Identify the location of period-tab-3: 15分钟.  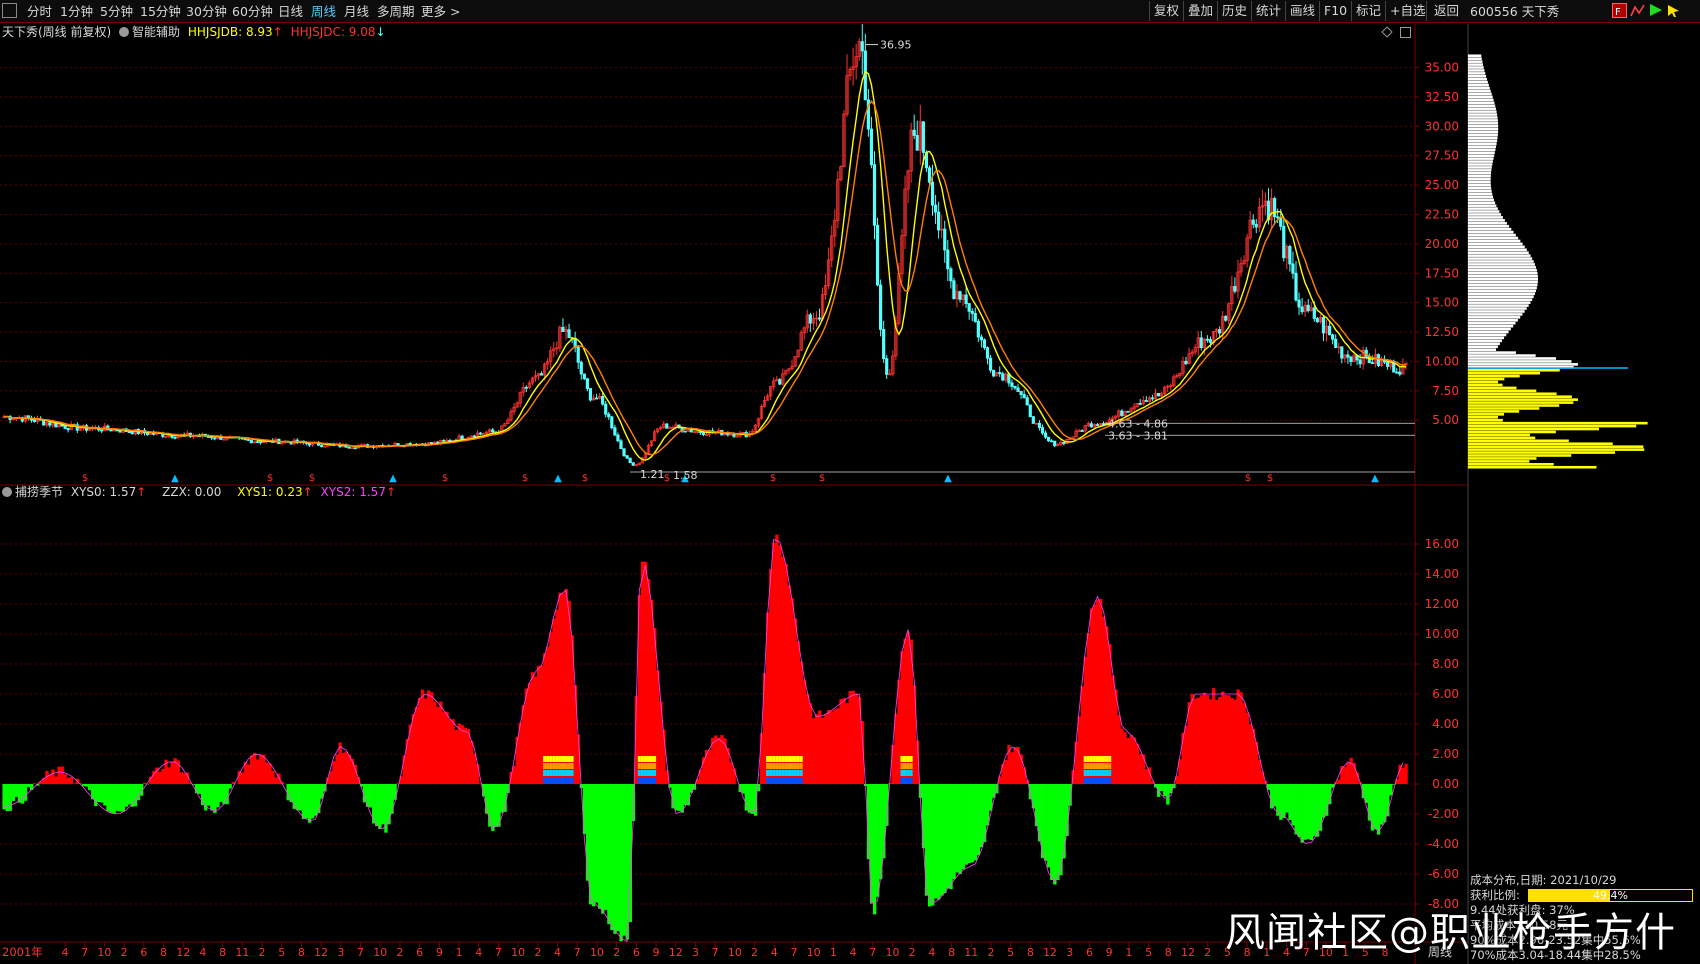
(160, 11).